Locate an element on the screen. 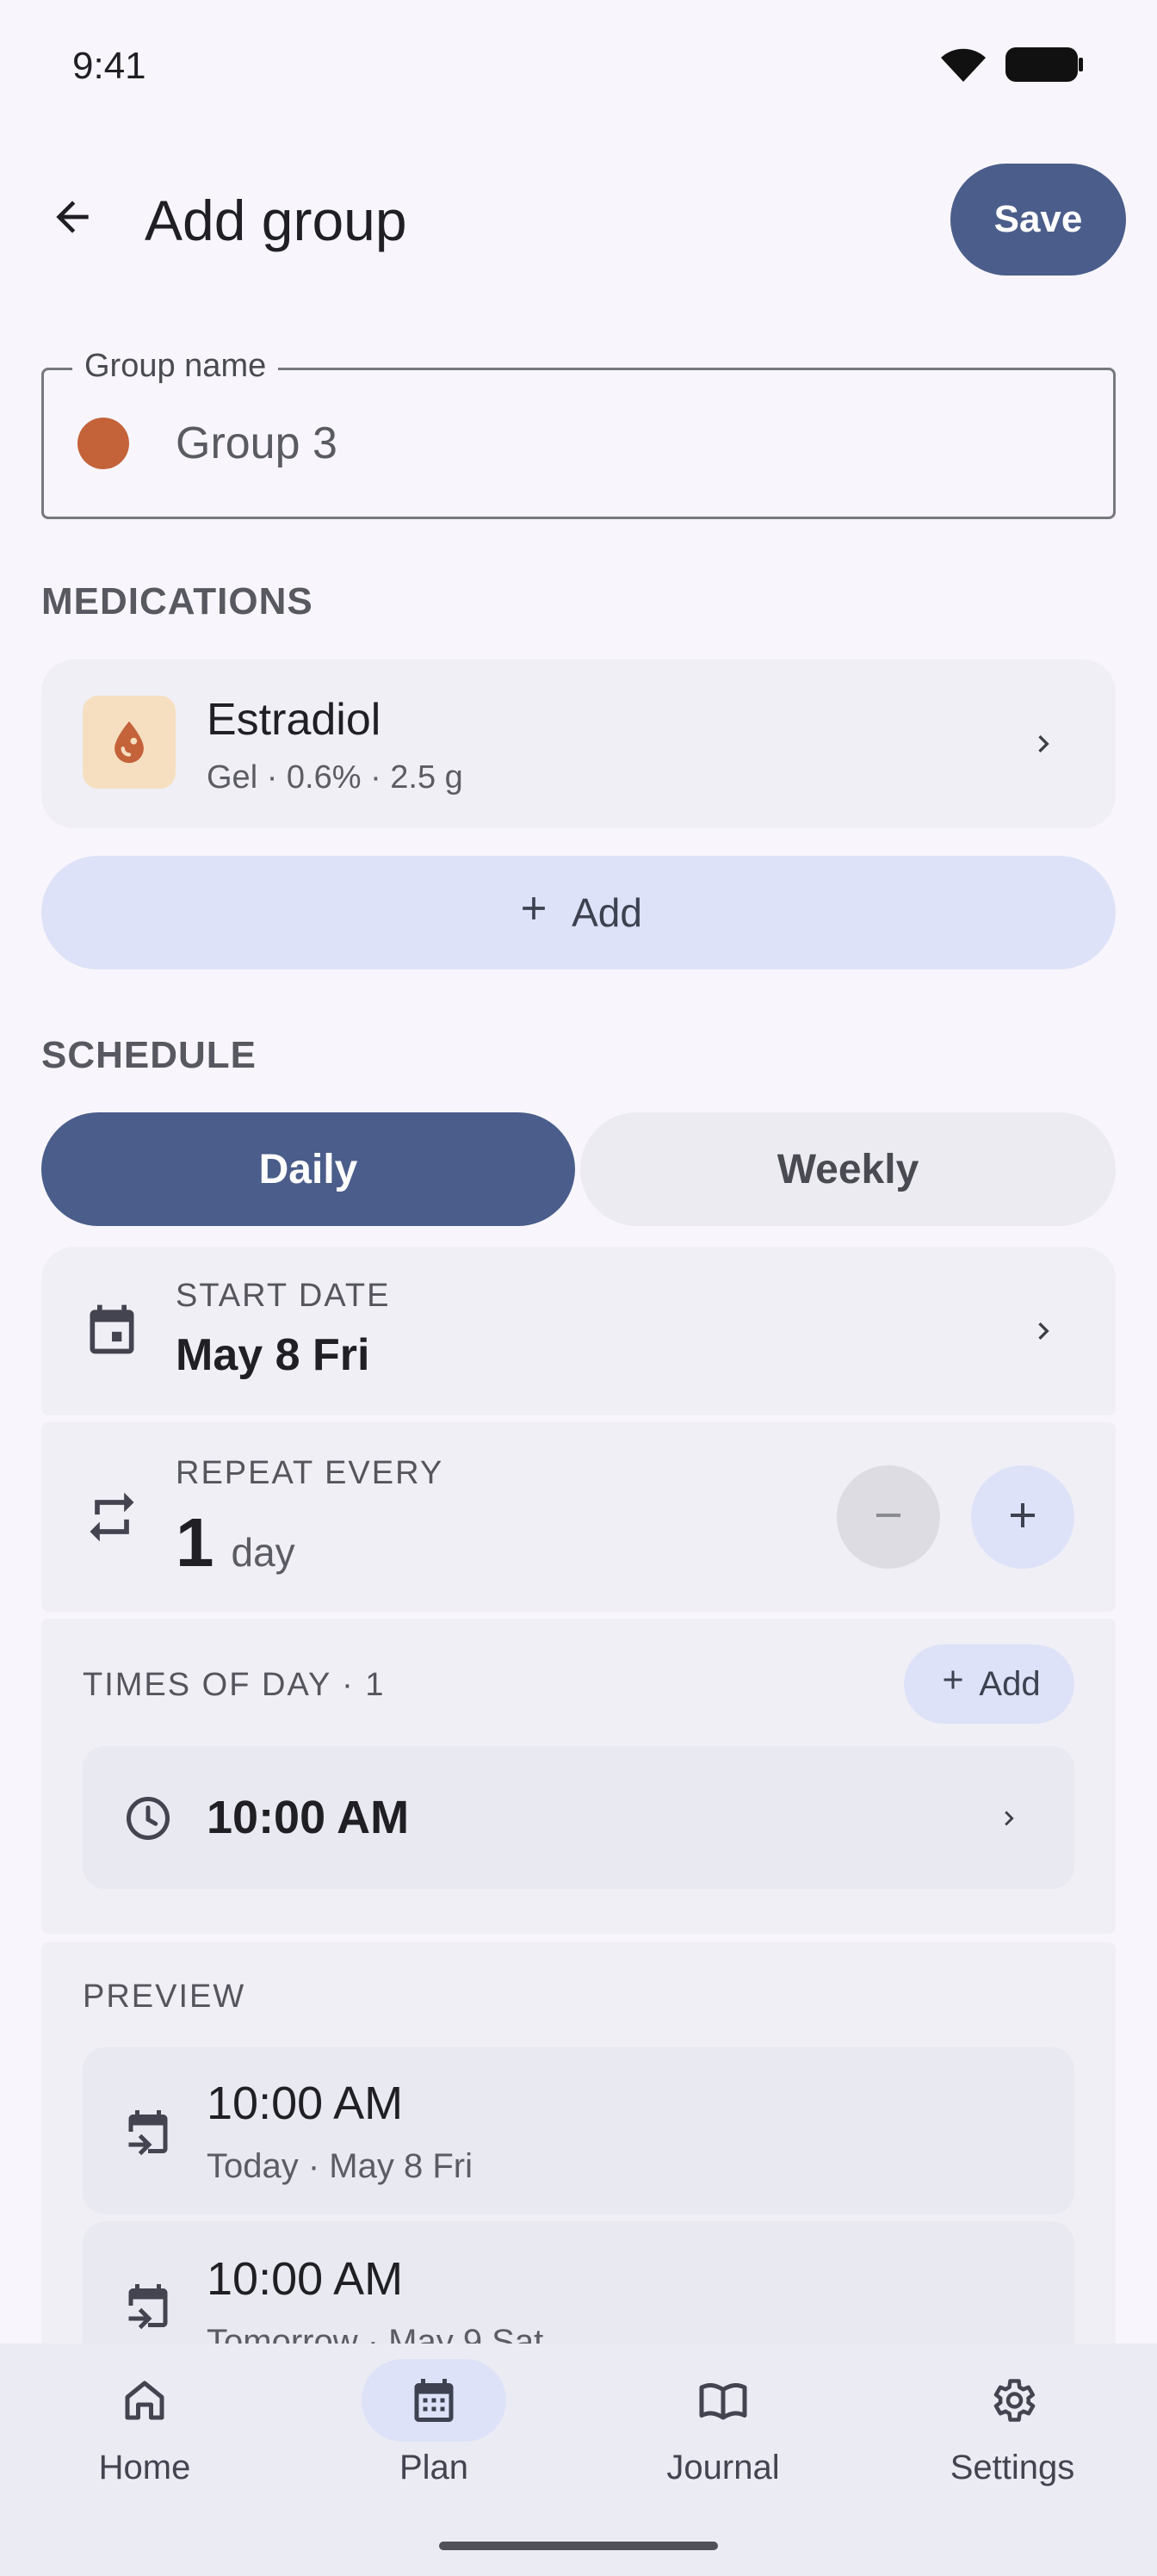 The height and width of the screenshot is (2576, 1157). segment-weekly: Weekly is located at coordinates (848, 1169).